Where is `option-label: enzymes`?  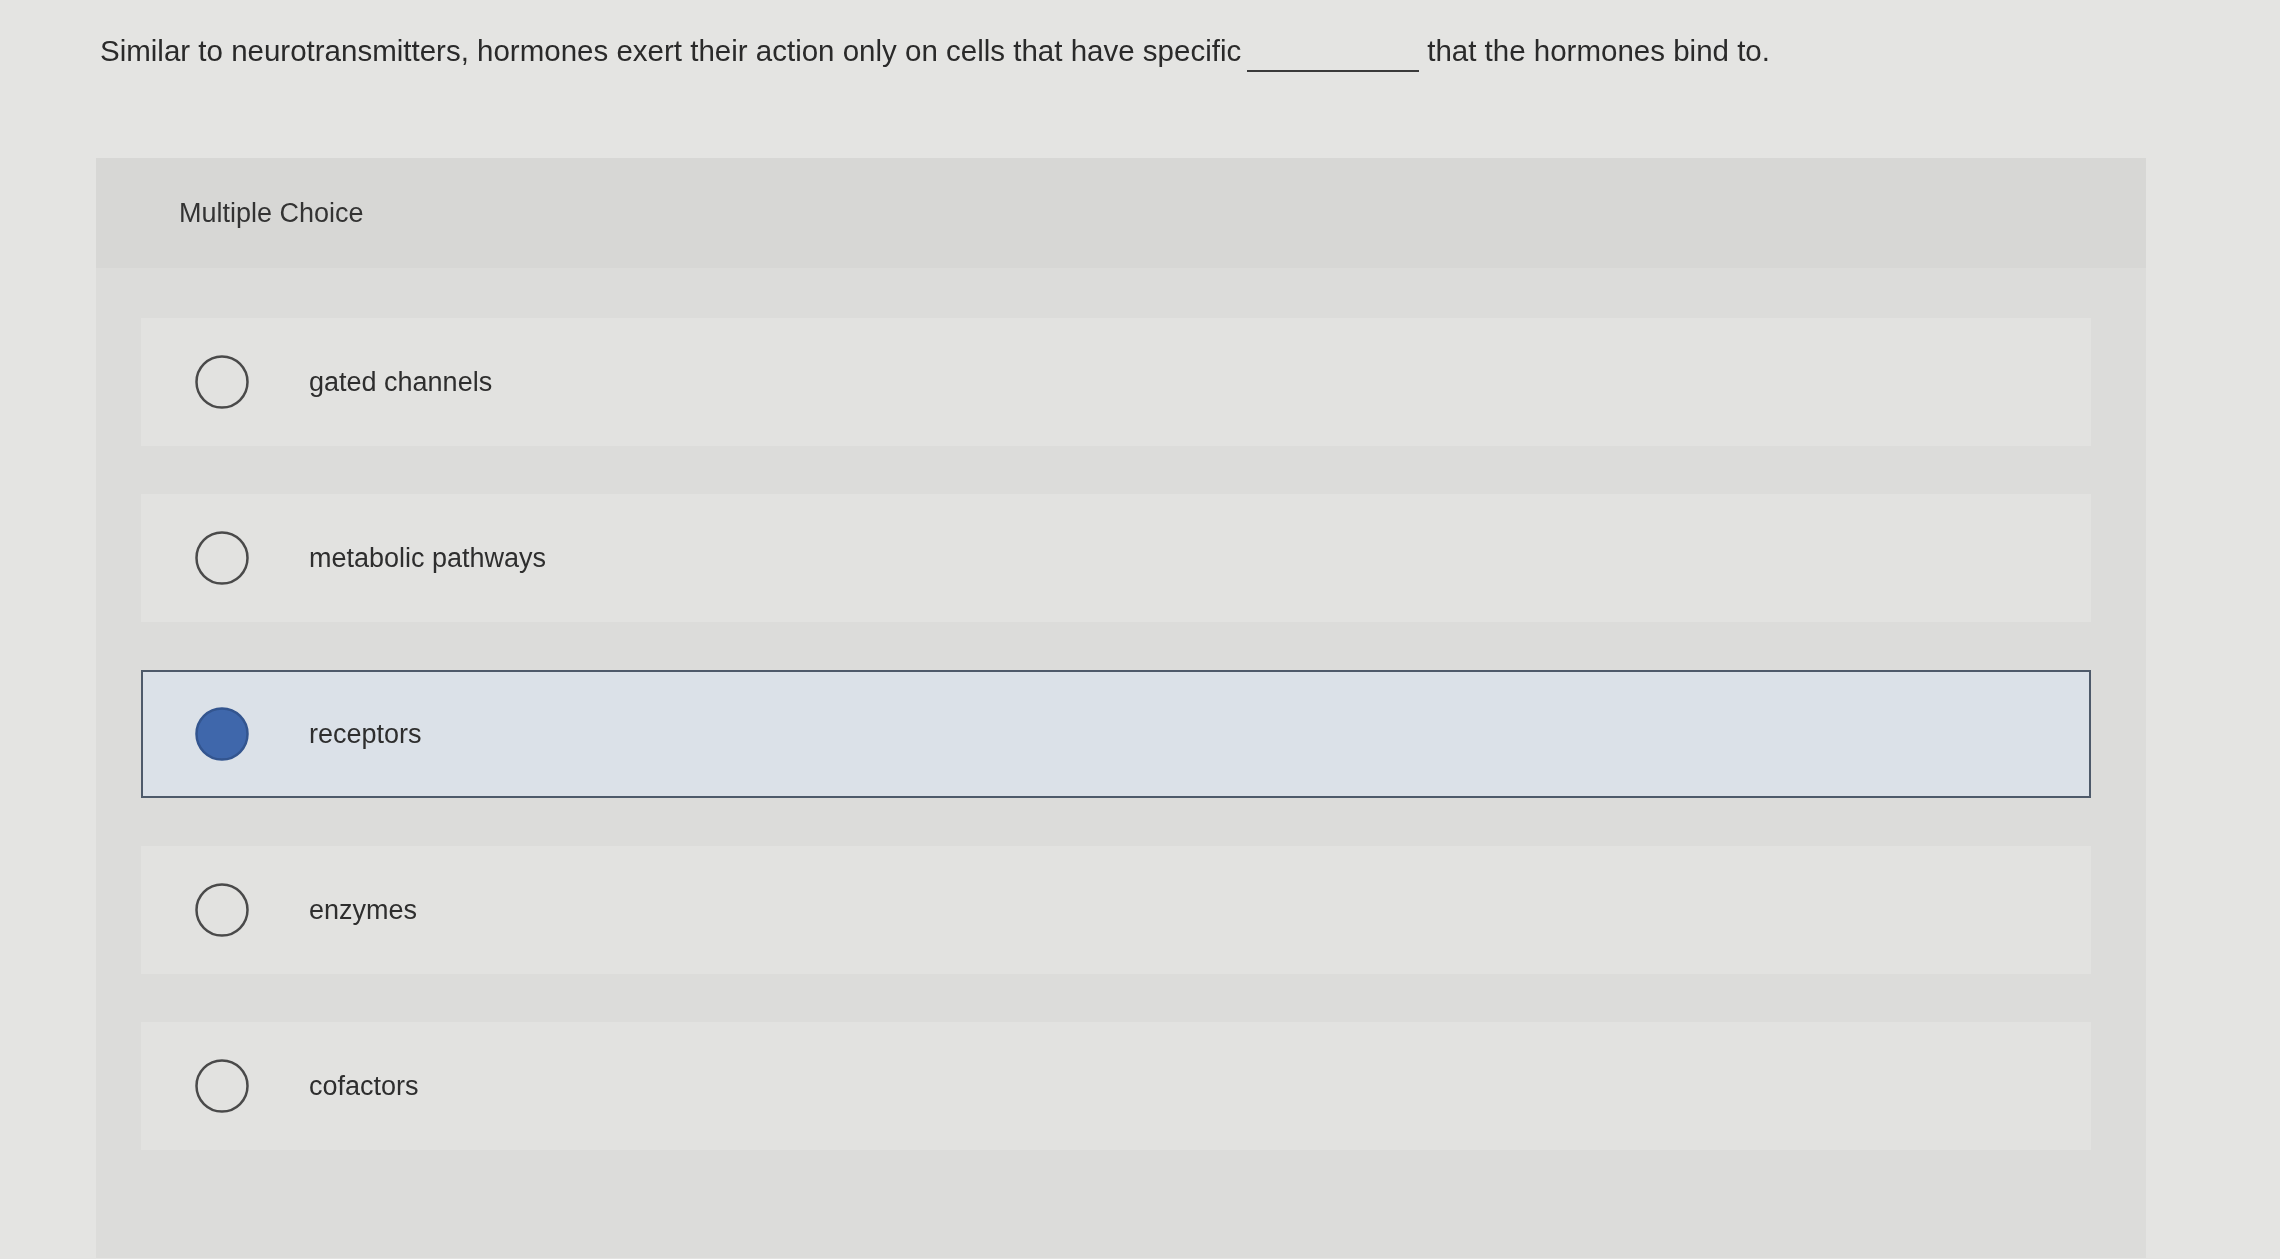
option-label: enzymes is located at coordinates (363, 910).